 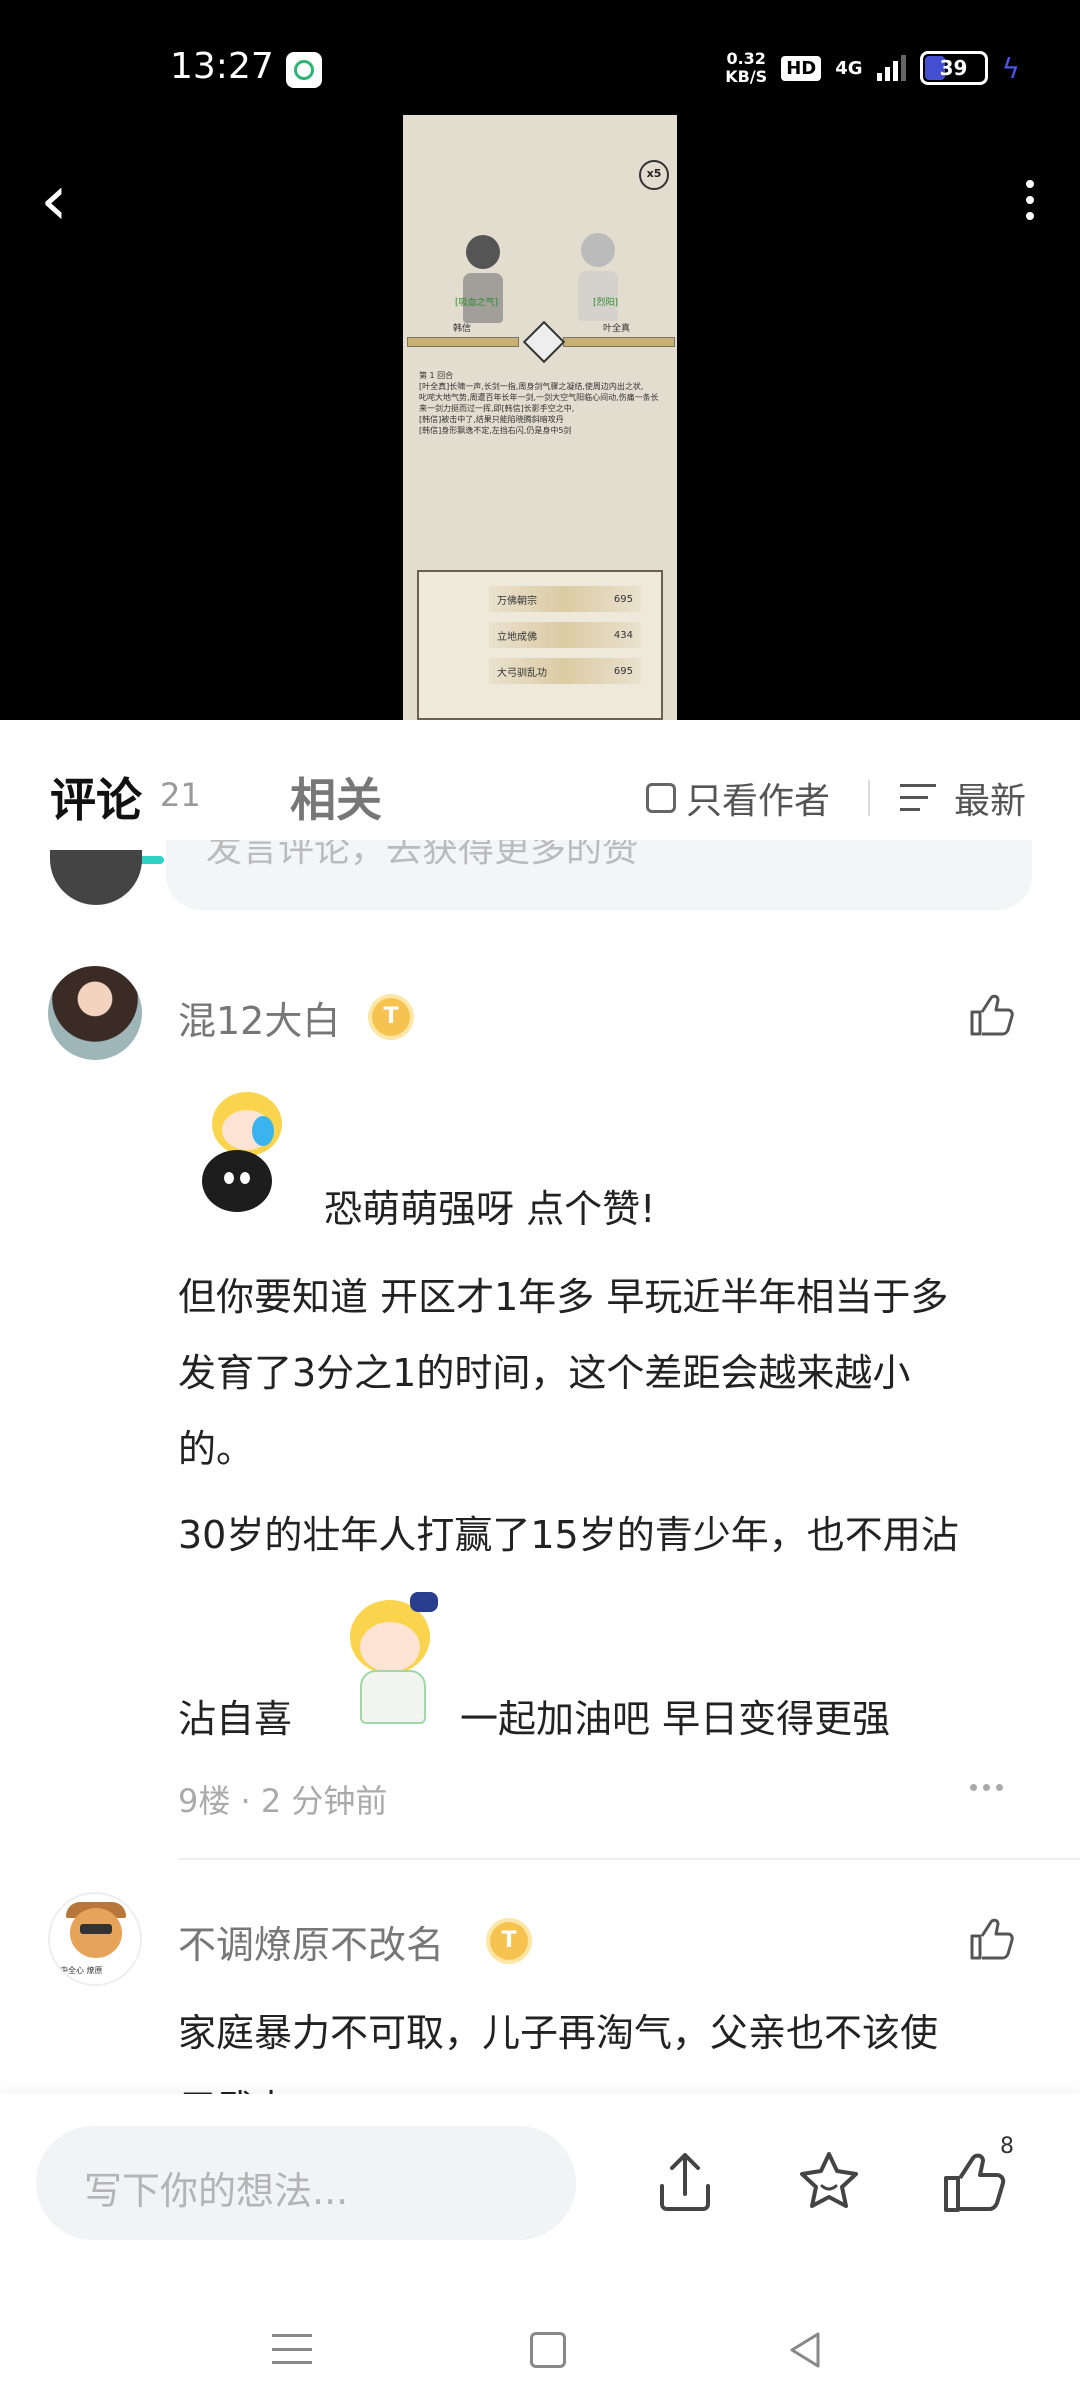 What do you see at coordinates (849, 68) in the screenshot?
I see `network-type: 4G` at bounding box center [849, 68].